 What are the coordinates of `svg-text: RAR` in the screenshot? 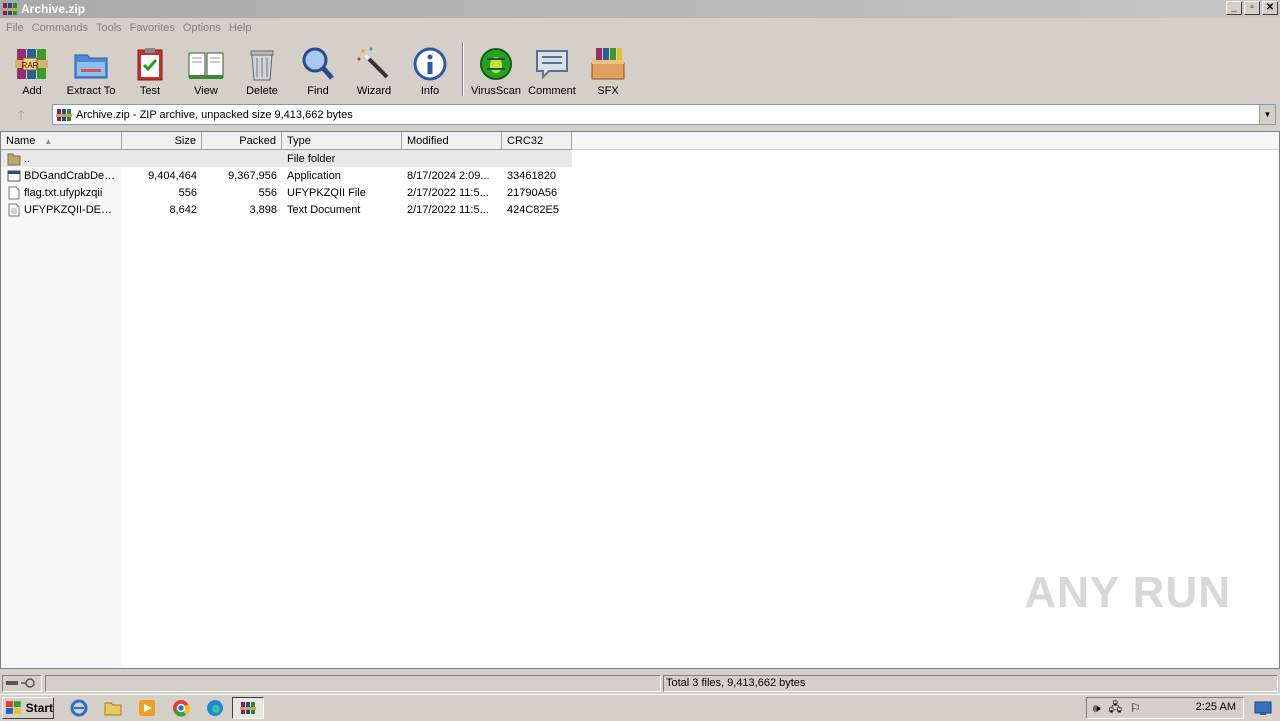 It's located at (30, 65).